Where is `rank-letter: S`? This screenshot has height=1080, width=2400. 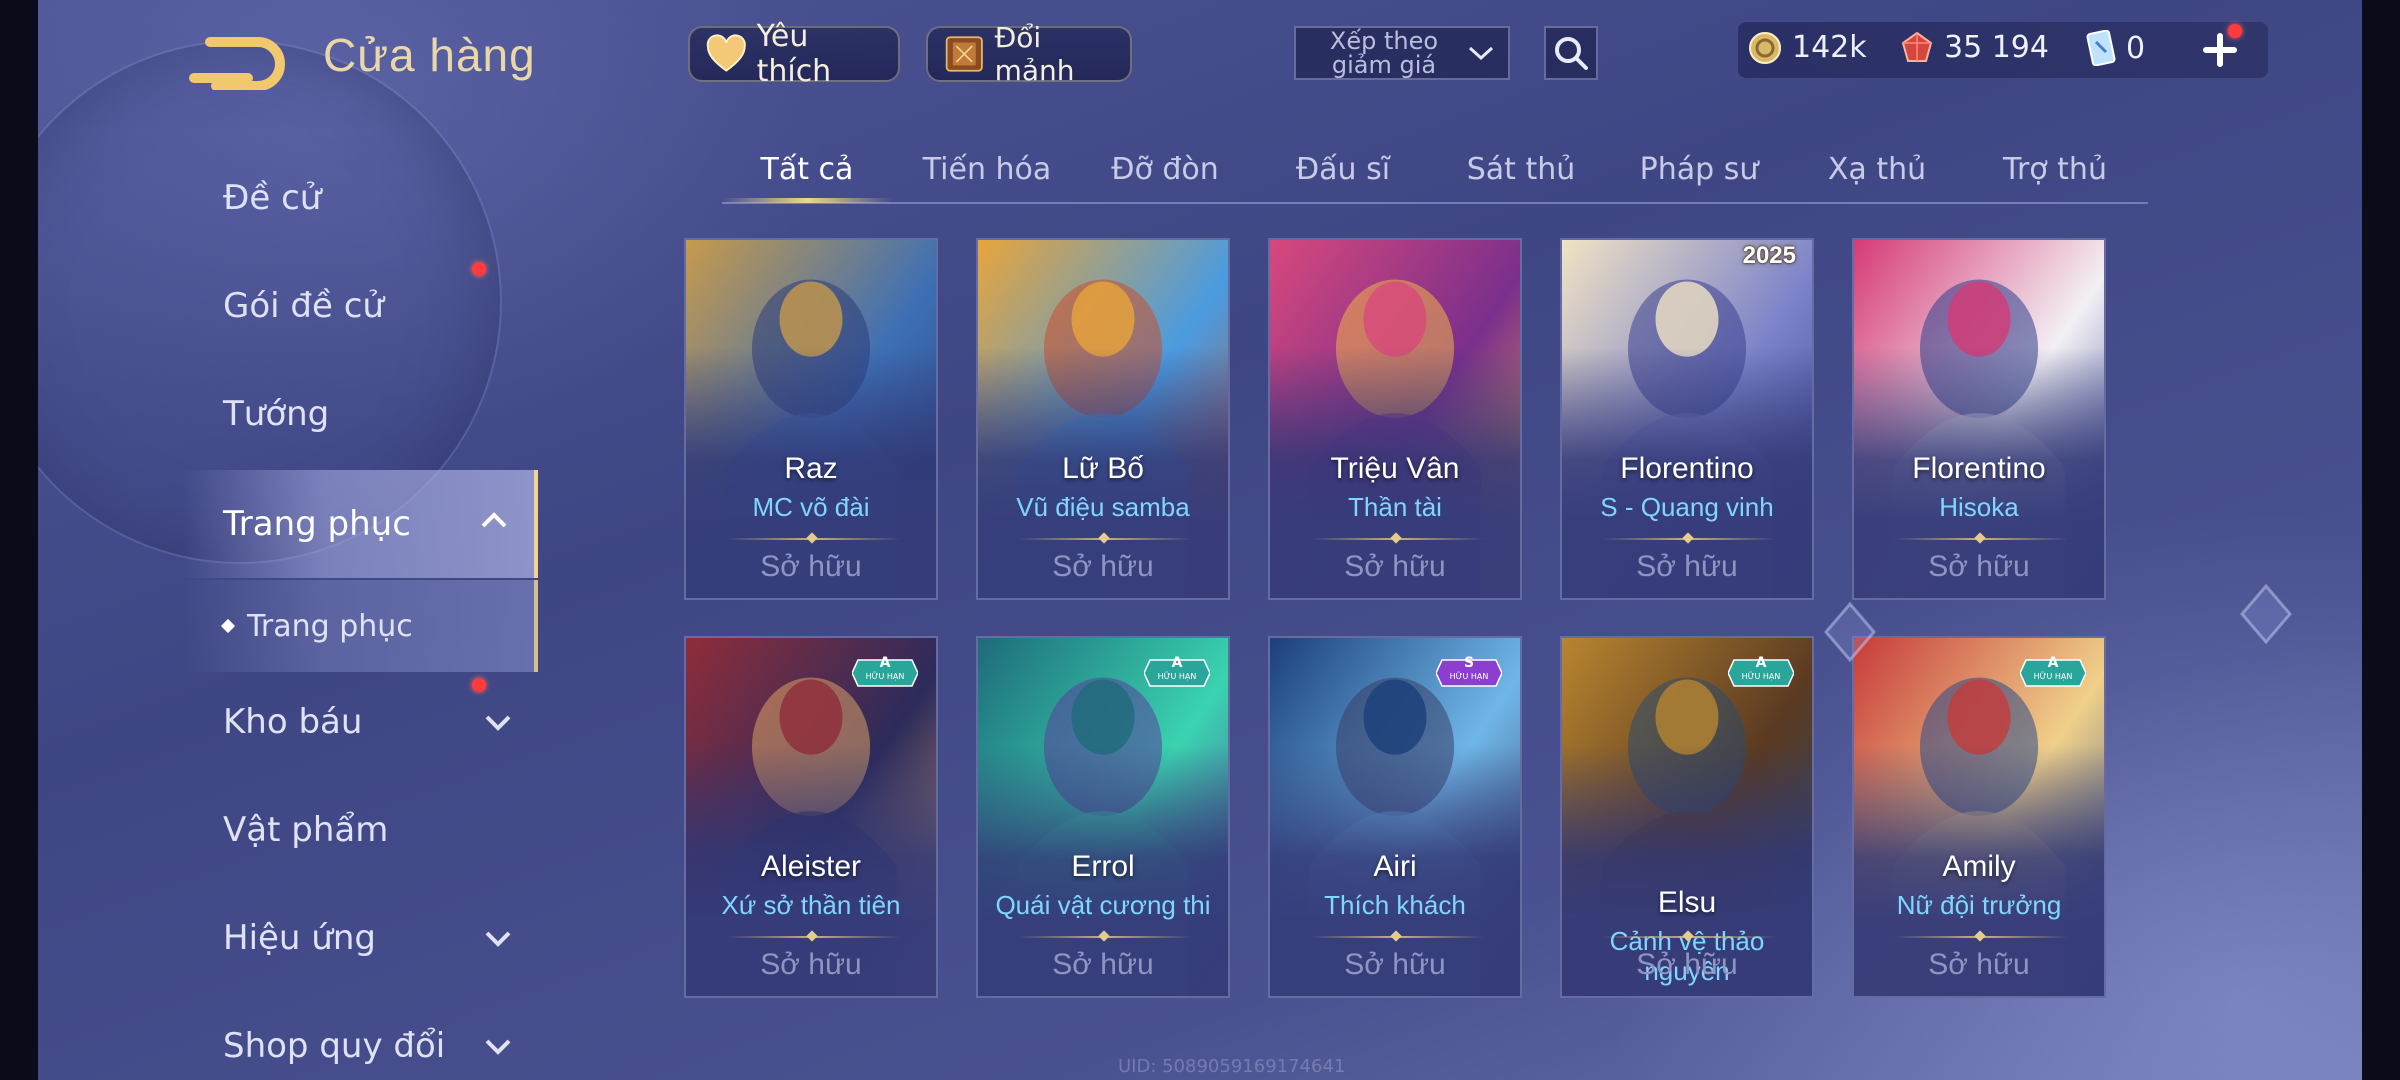
rank-letter: S is located at coordinates (1469, 663).